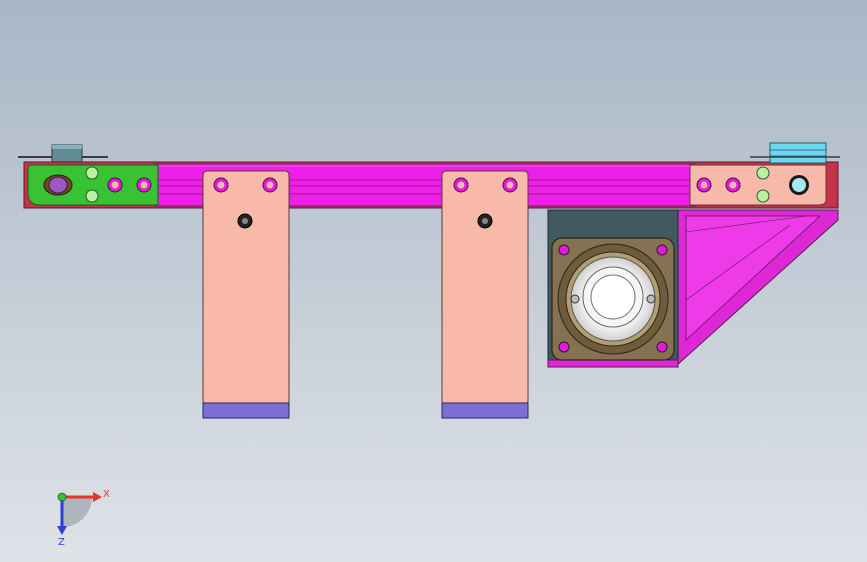  Describe the element at coordinates (58, 185) in the screenshot. I see `slot-hole-inner` at that location.